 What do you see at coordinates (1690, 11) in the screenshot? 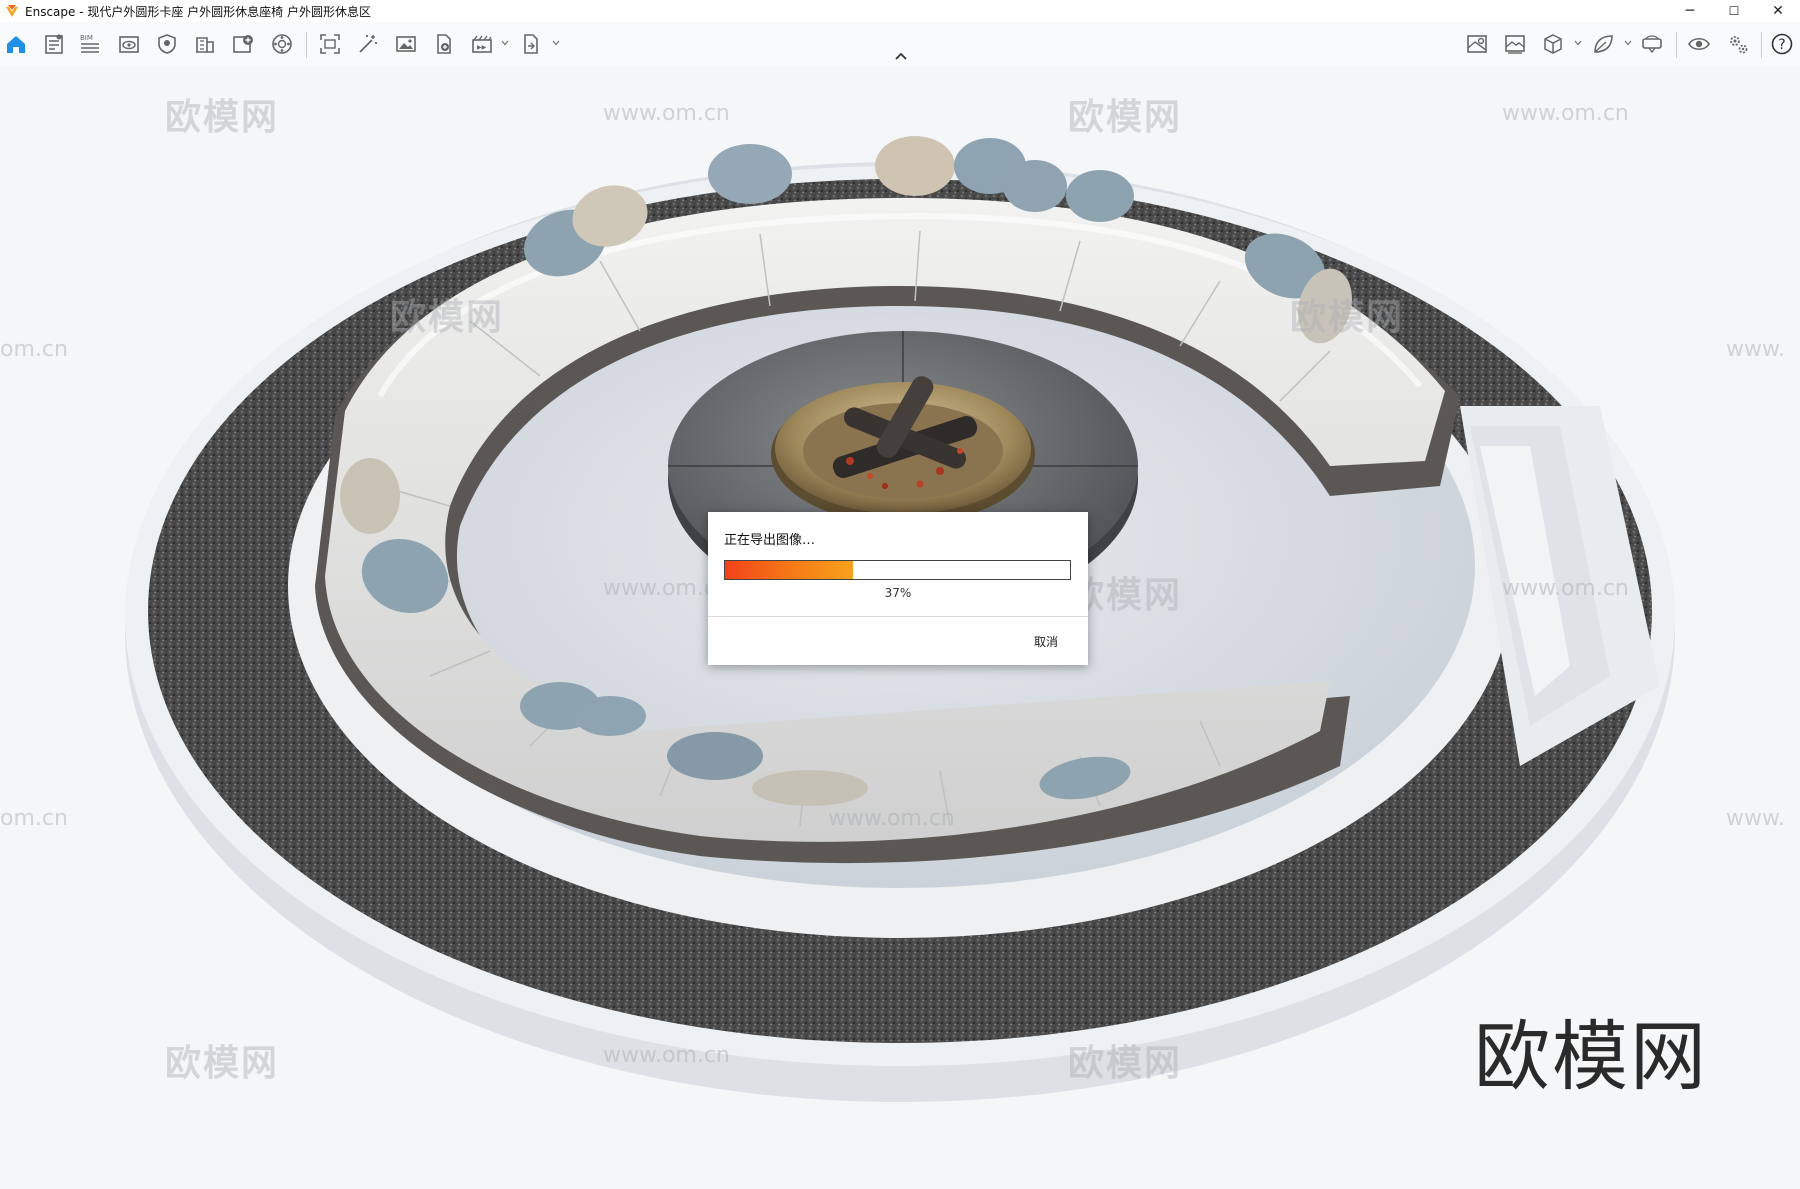
I see `minimize-button: ─` at bounding box center [1690, 11].